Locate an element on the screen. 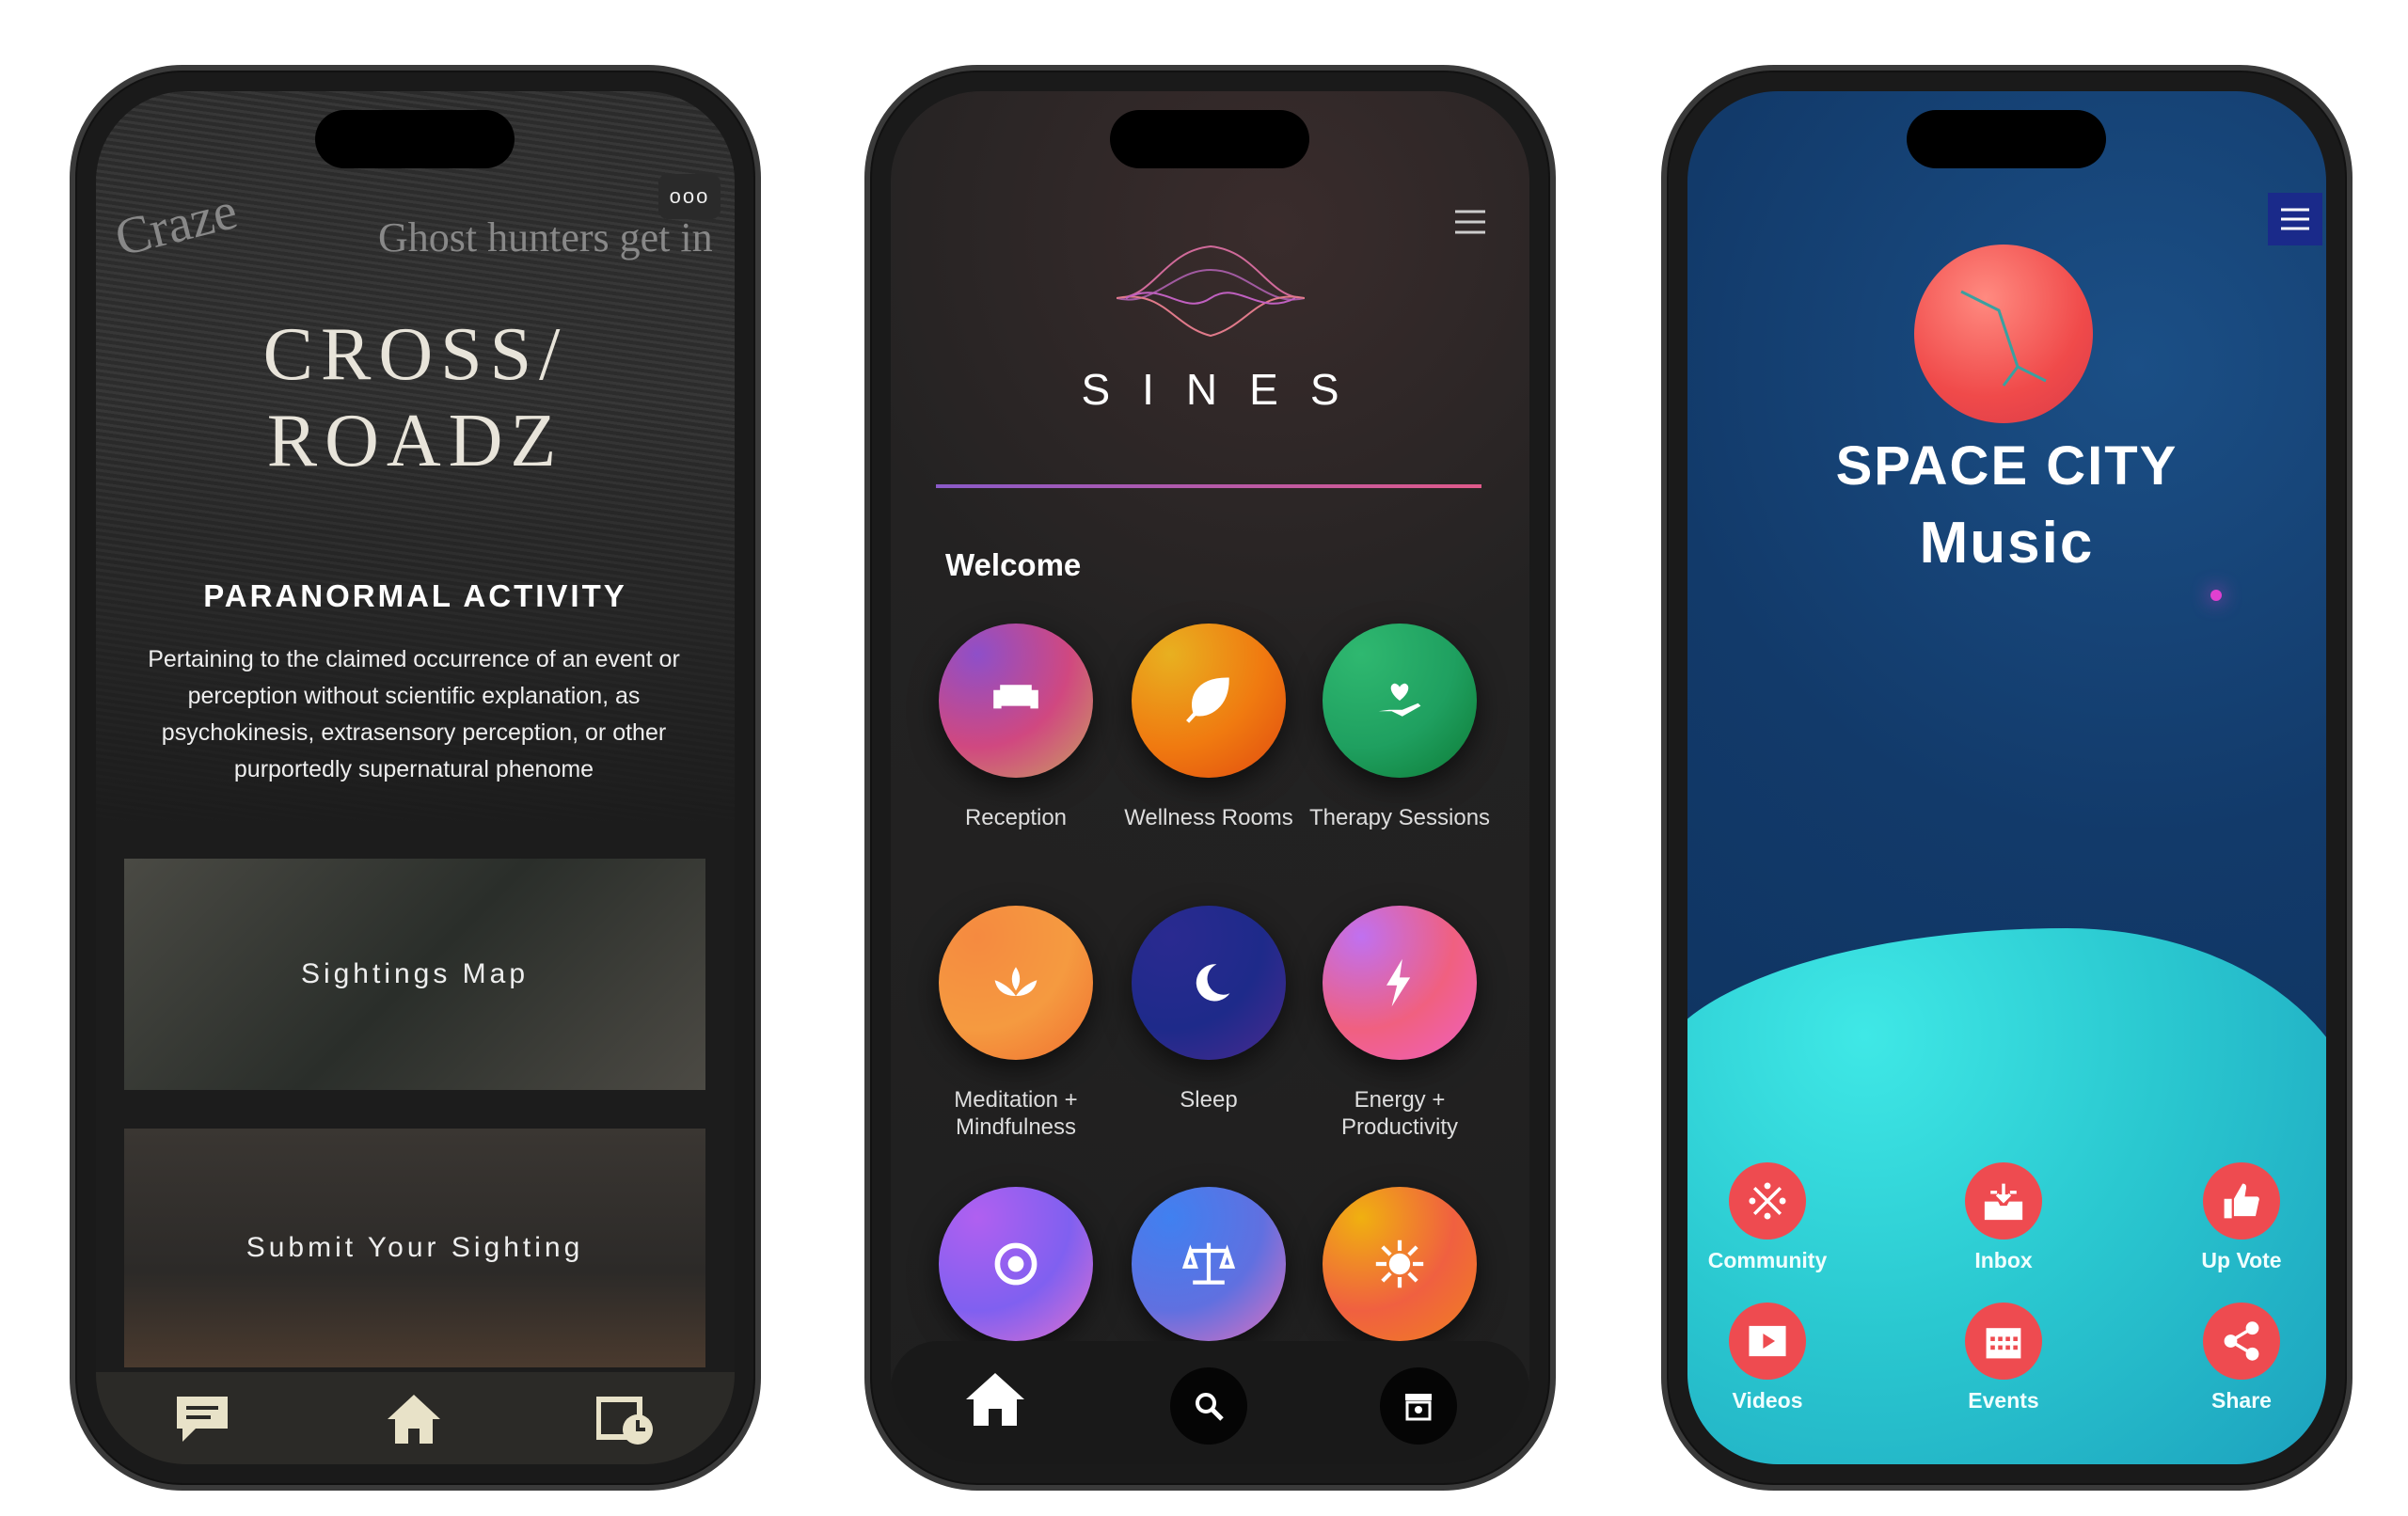 The image size is (2408, 1516). leaf-icon is located at coordinates (1208, 700).